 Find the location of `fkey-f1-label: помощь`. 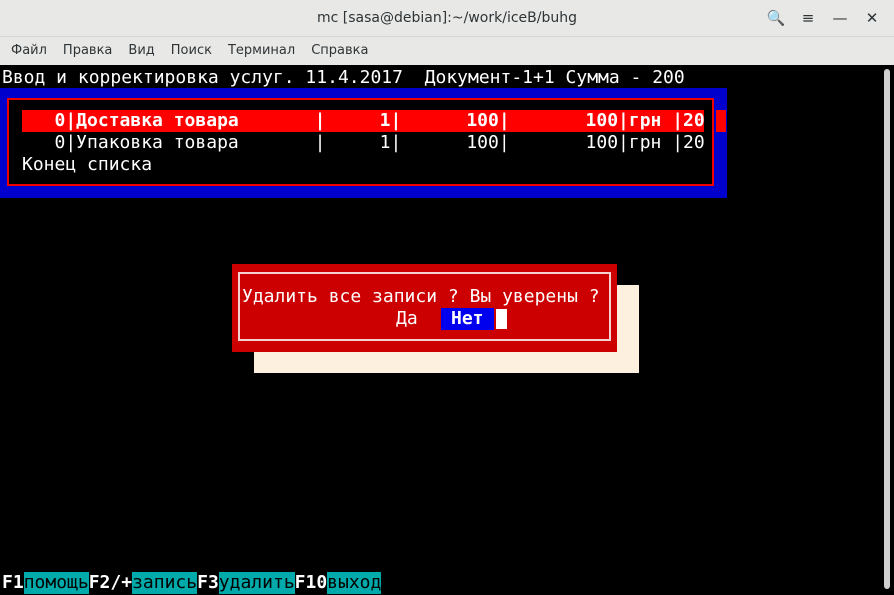

fkey-f1-label: помощь is located at coordinates (56, 583).